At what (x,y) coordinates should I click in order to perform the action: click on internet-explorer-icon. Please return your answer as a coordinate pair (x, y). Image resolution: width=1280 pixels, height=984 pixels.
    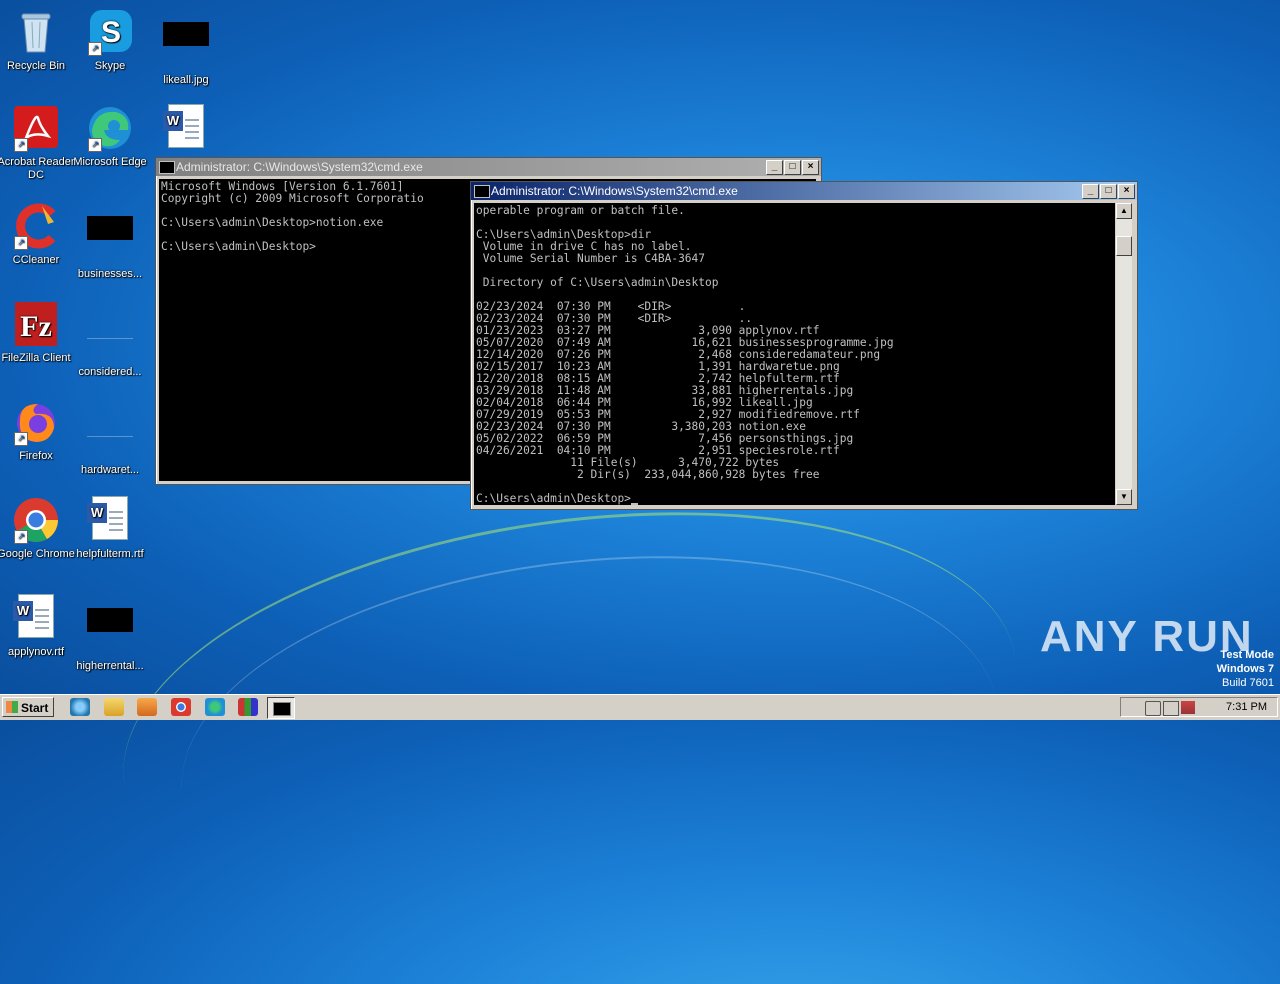
    Looking at the image, I should click on (80, 707).